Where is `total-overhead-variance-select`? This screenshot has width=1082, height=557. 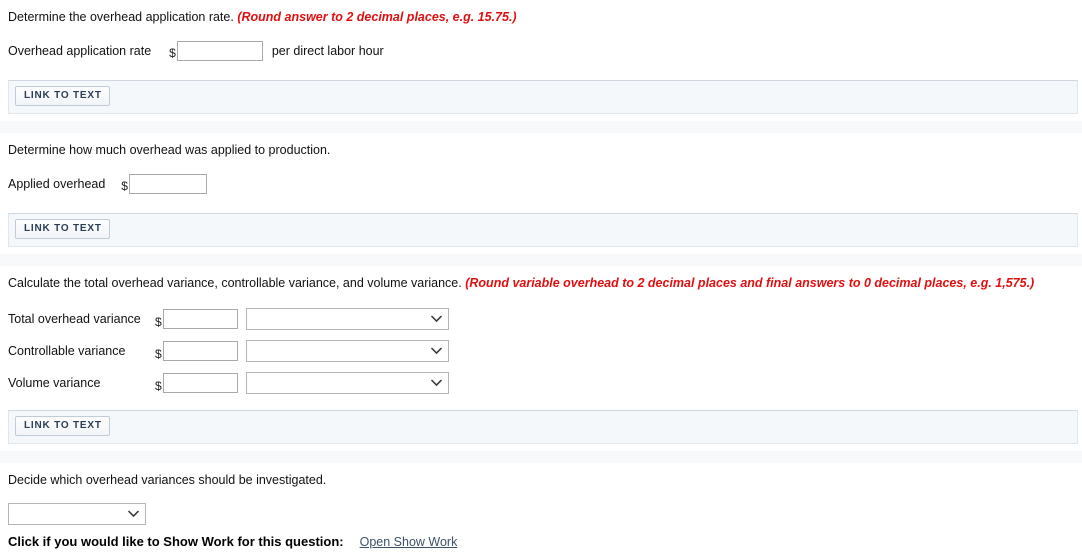 total-overhead-variance-select is located at coordinates (347, 319).